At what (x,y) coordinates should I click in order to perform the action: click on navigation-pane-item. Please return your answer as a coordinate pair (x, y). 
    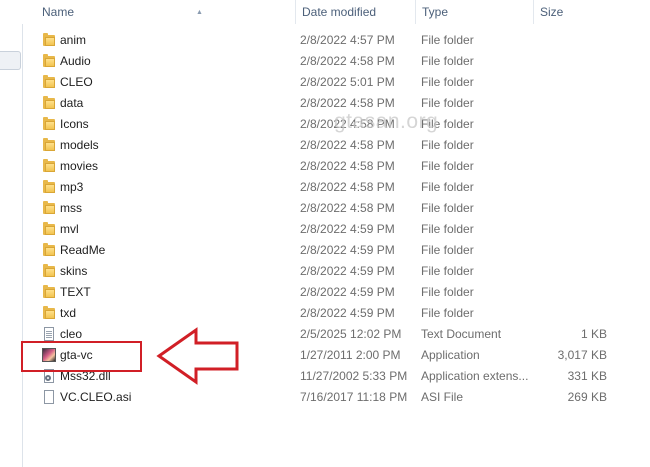
    Looking at the image, I should click on (10, 60).